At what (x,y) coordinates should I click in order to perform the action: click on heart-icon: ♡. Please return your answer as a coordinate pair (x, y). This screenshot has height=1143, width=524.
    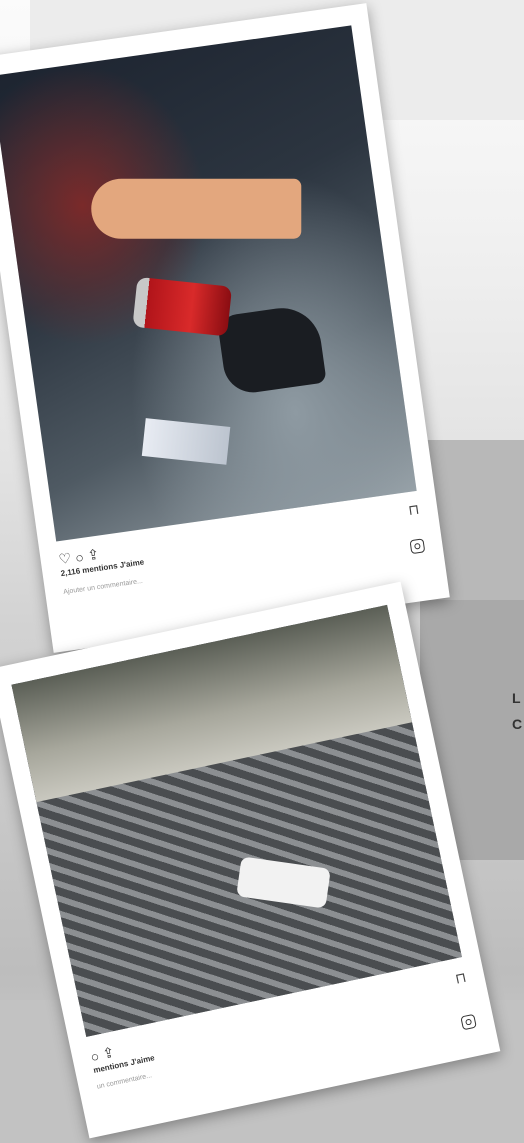
    Looking at the image, I should click on (65, 559).